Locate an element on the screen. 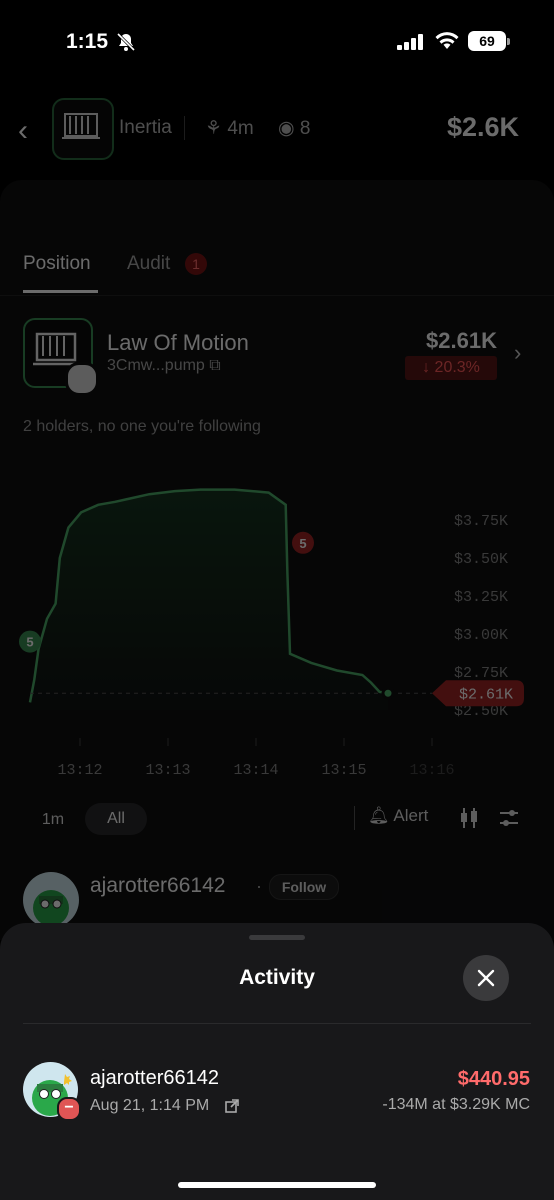 This screenshot has height=1200, width=554. activity-username: ajarotter66142 is located at coordinates (154, 1078).